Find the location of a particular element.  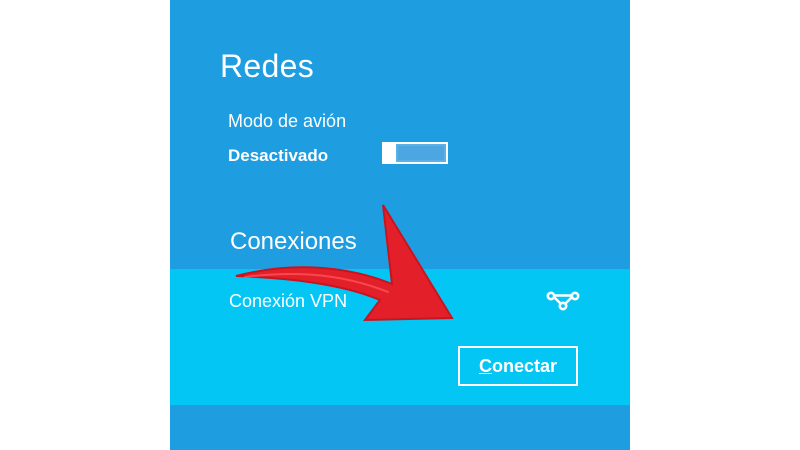

toggle-thumb is located at coordinates (389, 153).